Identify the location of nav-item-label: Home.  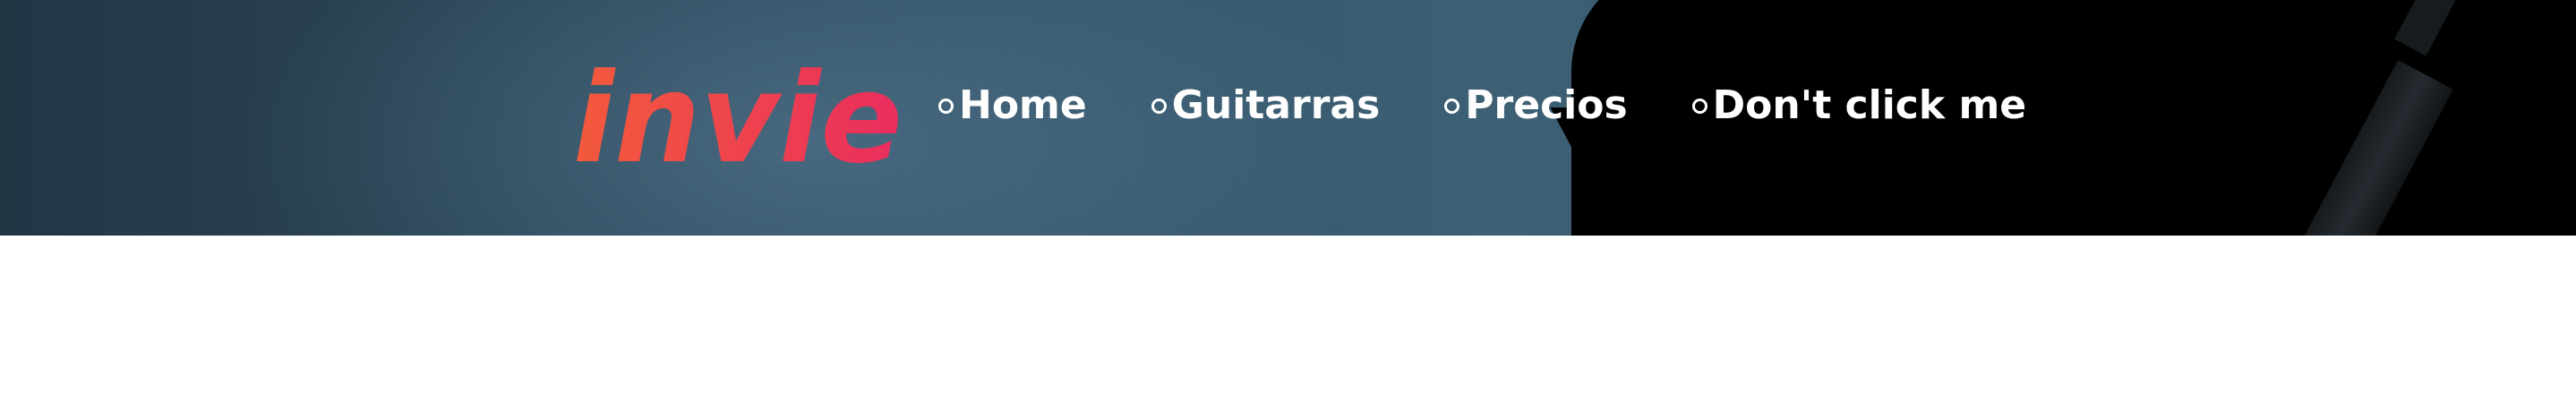
(1023, 105).